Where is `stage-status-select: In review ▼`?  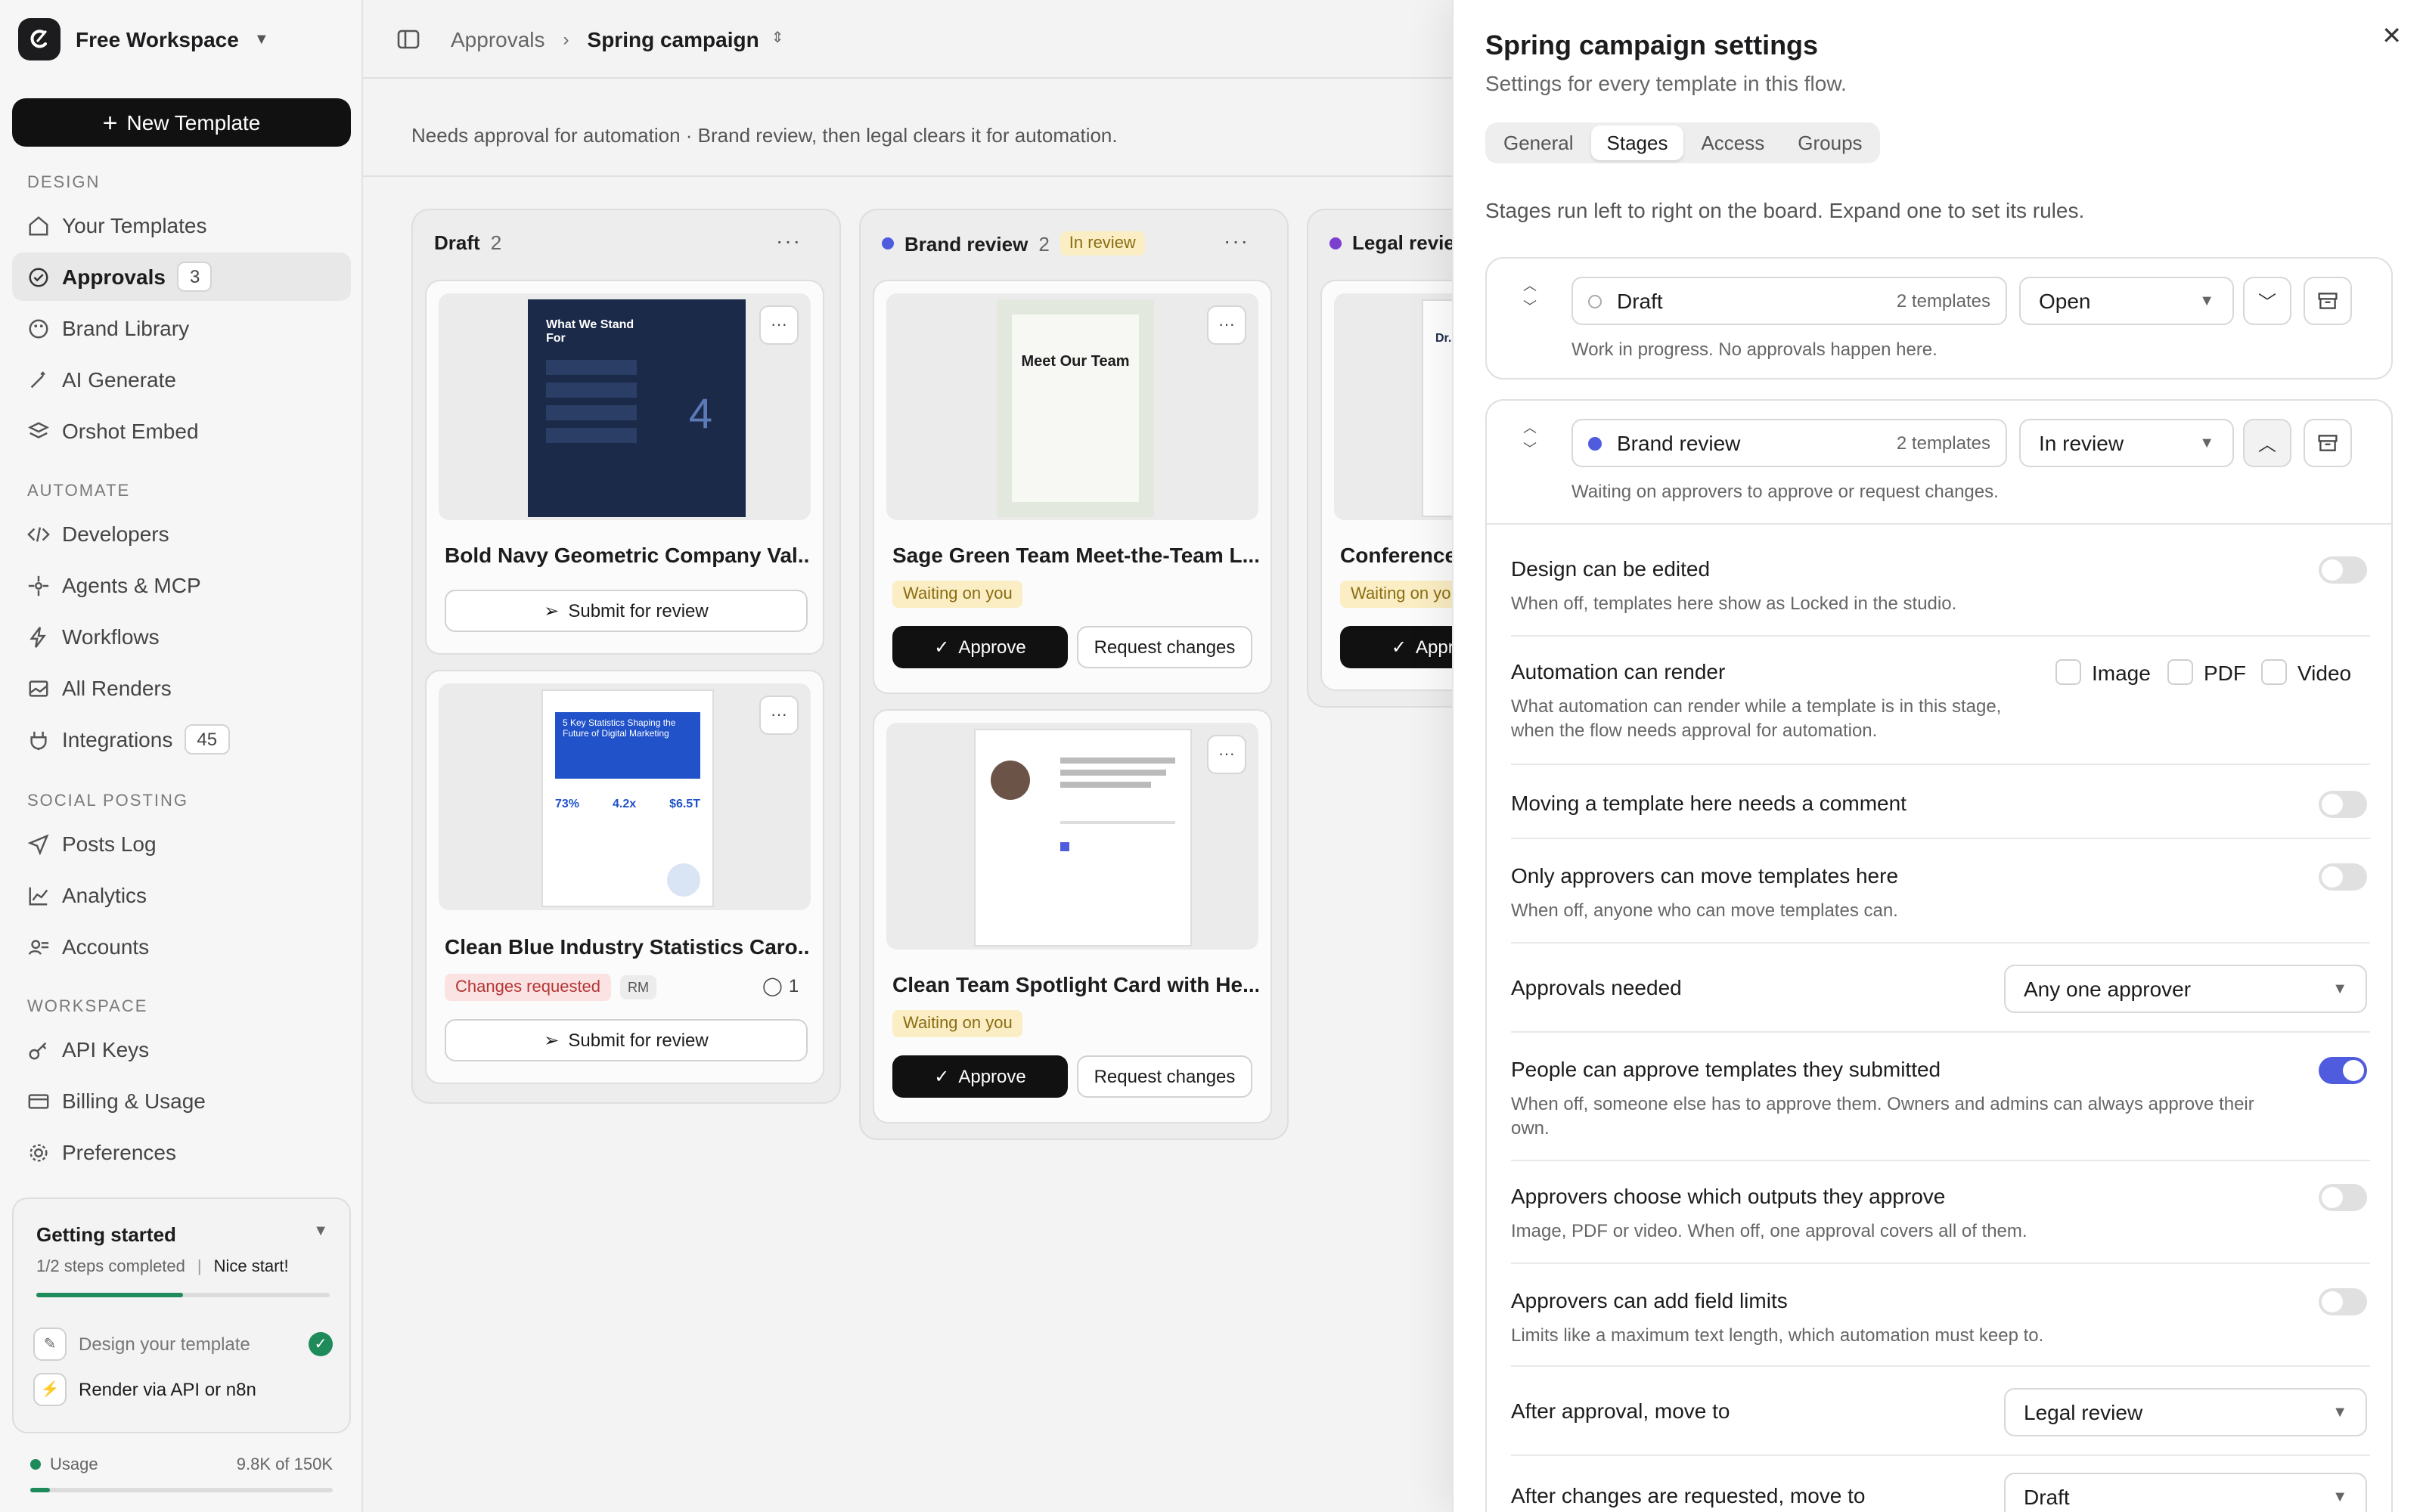 stage-status-select: In review ▼ is located at coordinates (2126, 443).